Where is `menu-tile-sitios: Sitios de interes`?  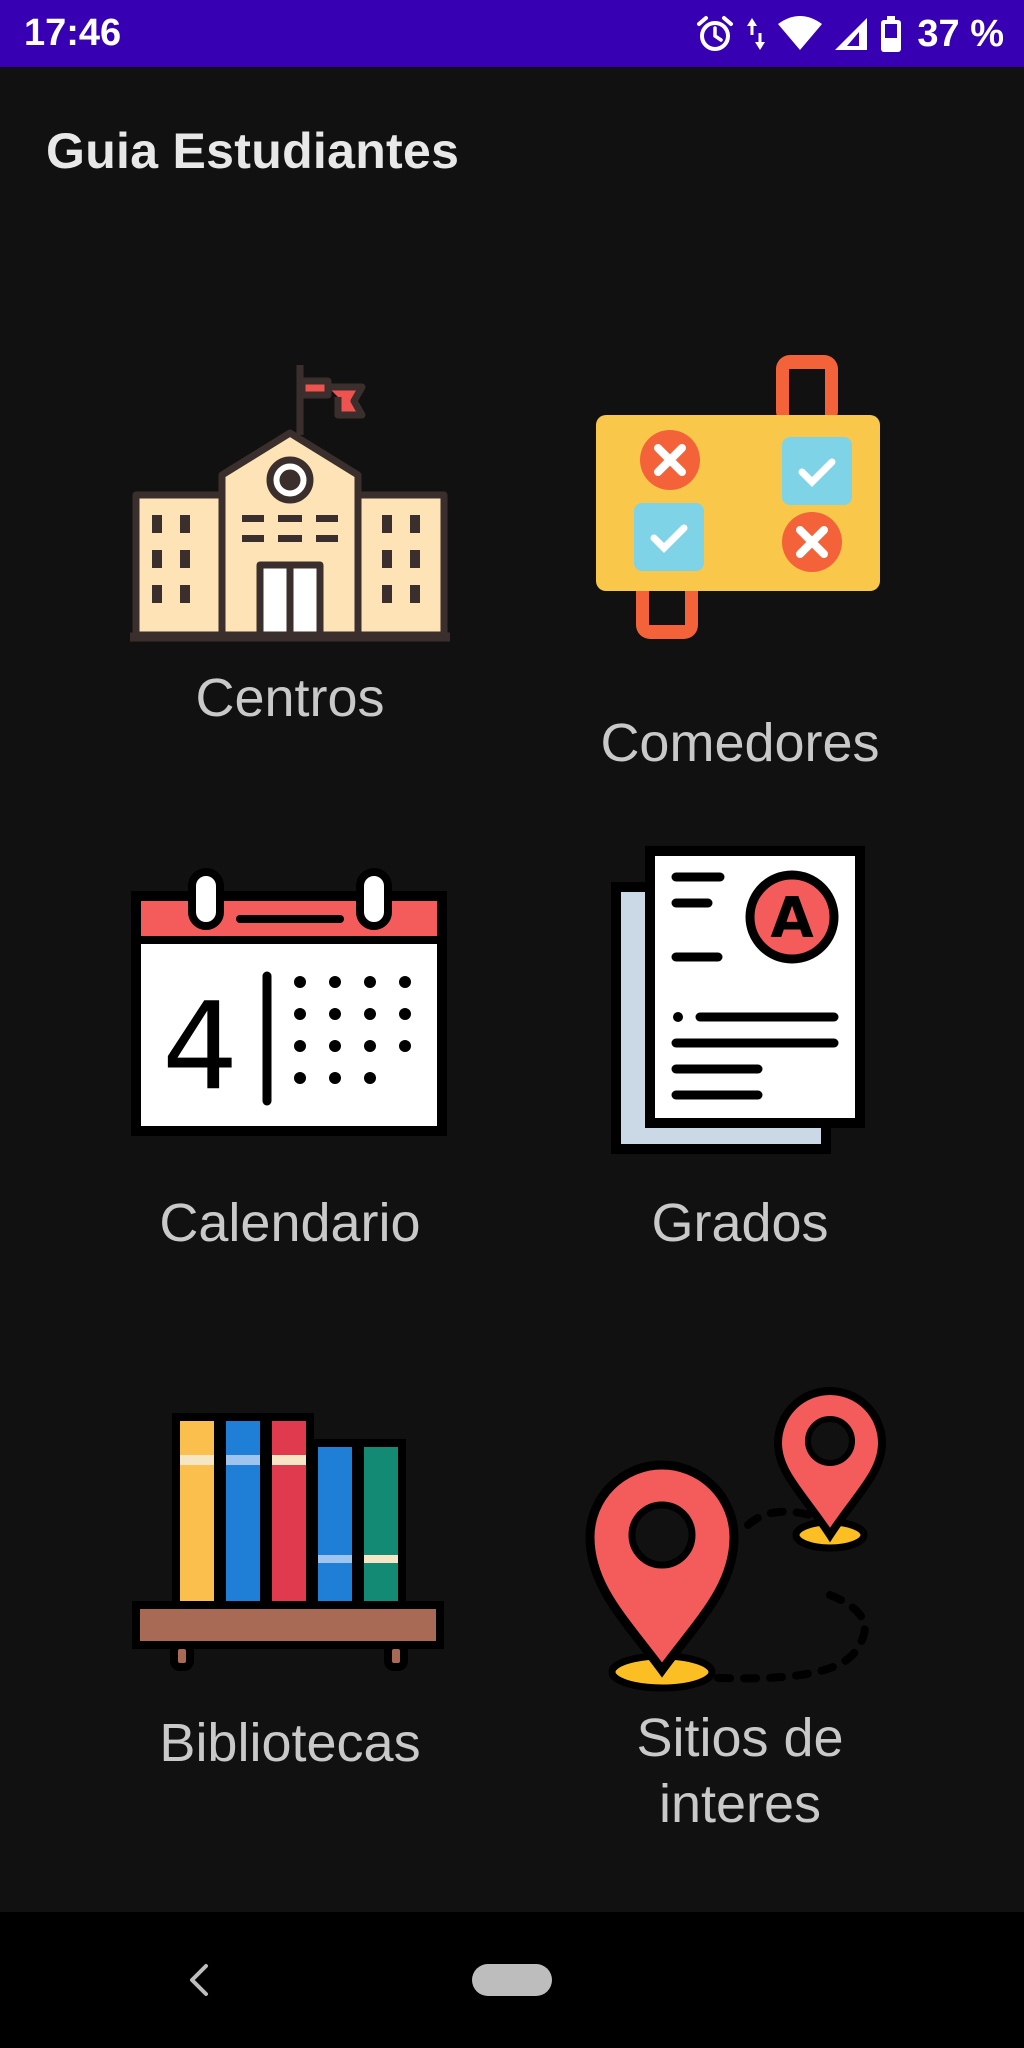 menu-tile-sitios: Sitios de interes is located at coordinates (740, 1610).